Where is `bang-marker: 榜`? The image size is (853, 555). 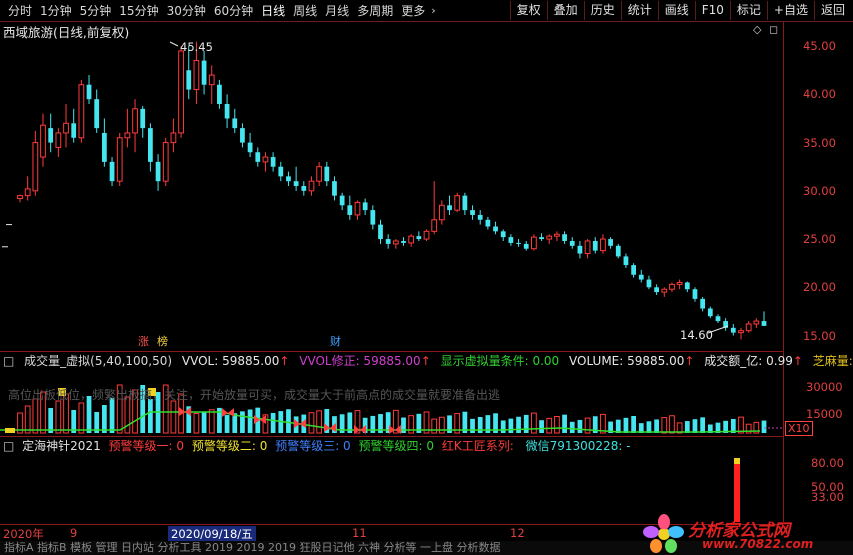
bang-marker: 榜 is located at coordinates (162, 341).